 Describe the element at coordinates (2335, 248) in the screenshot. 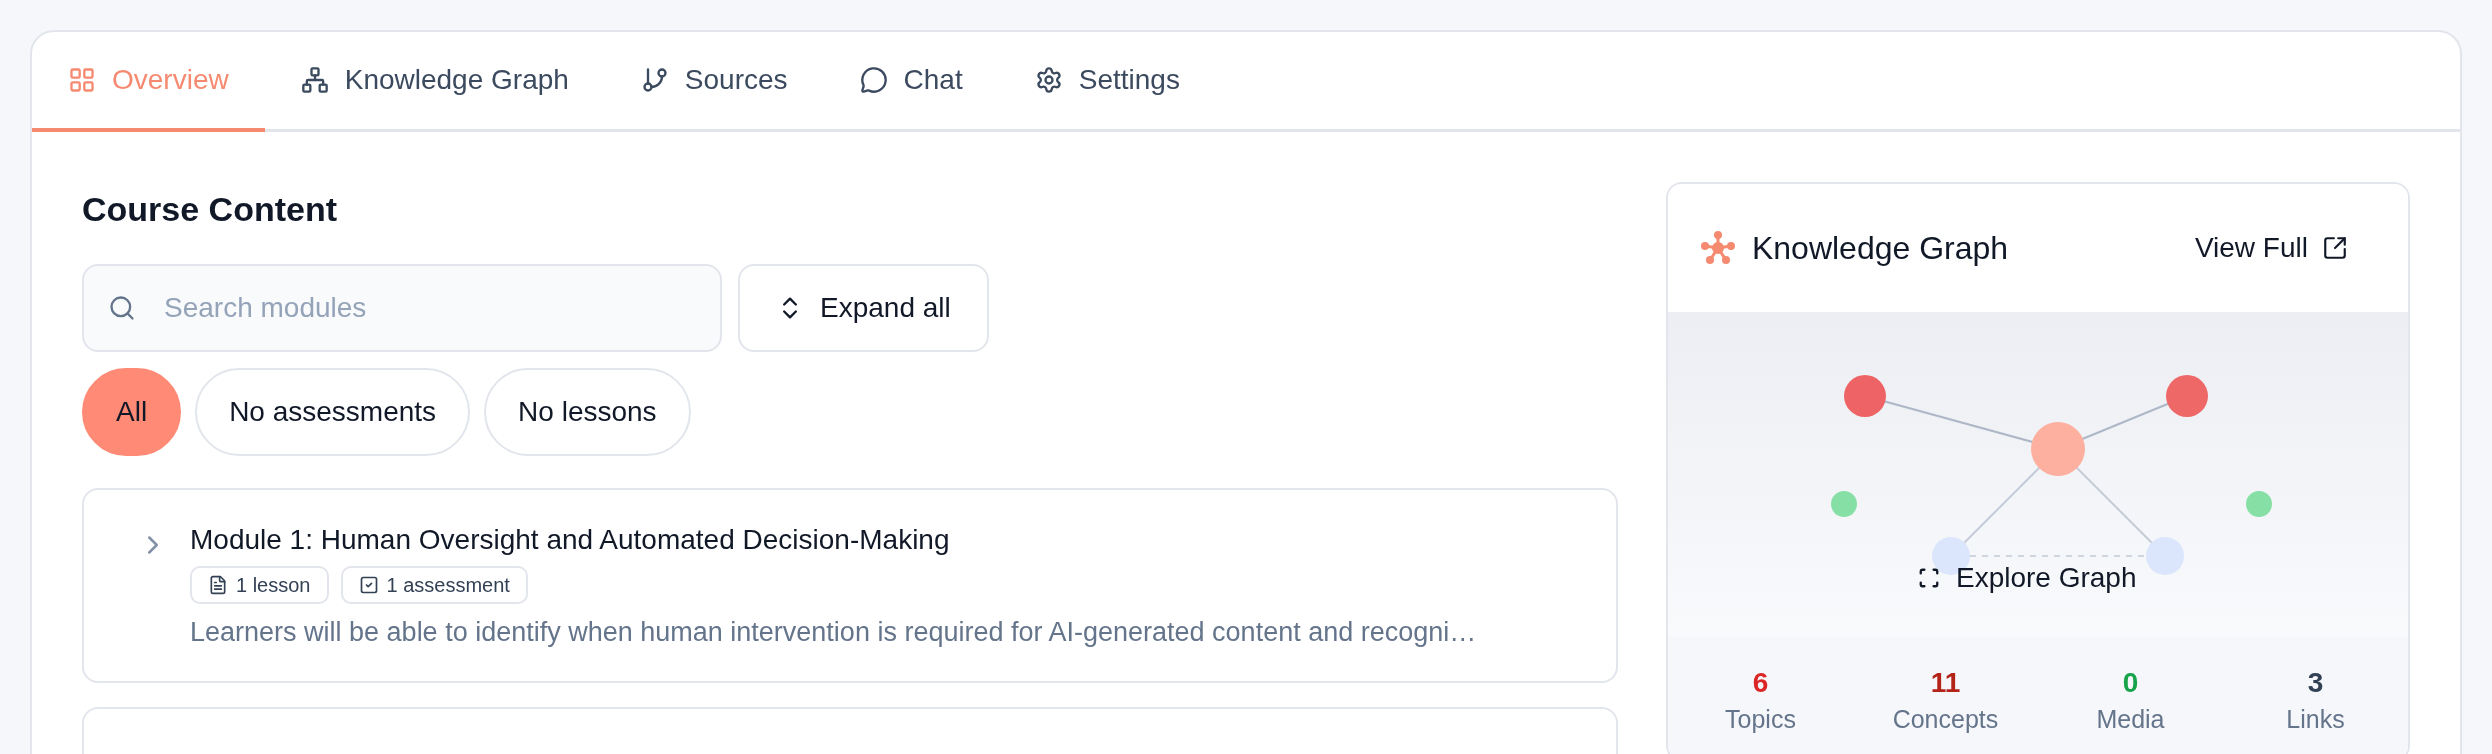

I see `external-link-icon` at that location.